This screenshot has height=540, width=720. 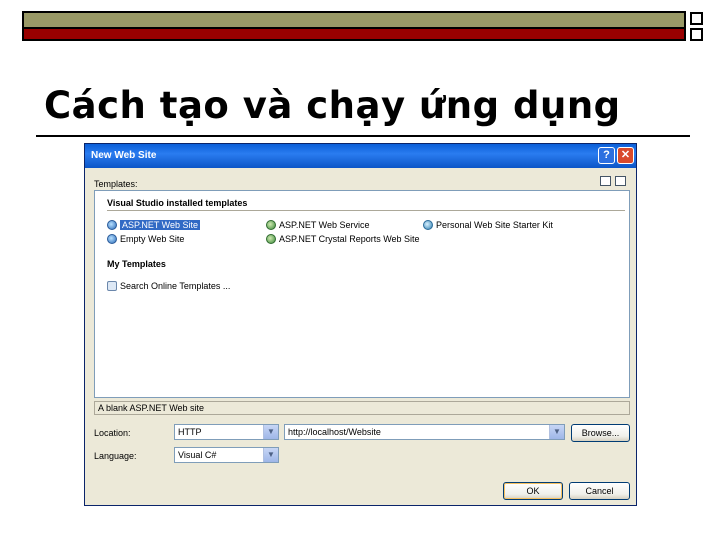 What do you see at coordinates (606, 155) in the screenshot?
I see `help-button: ?` at bounding box center [606, 155].